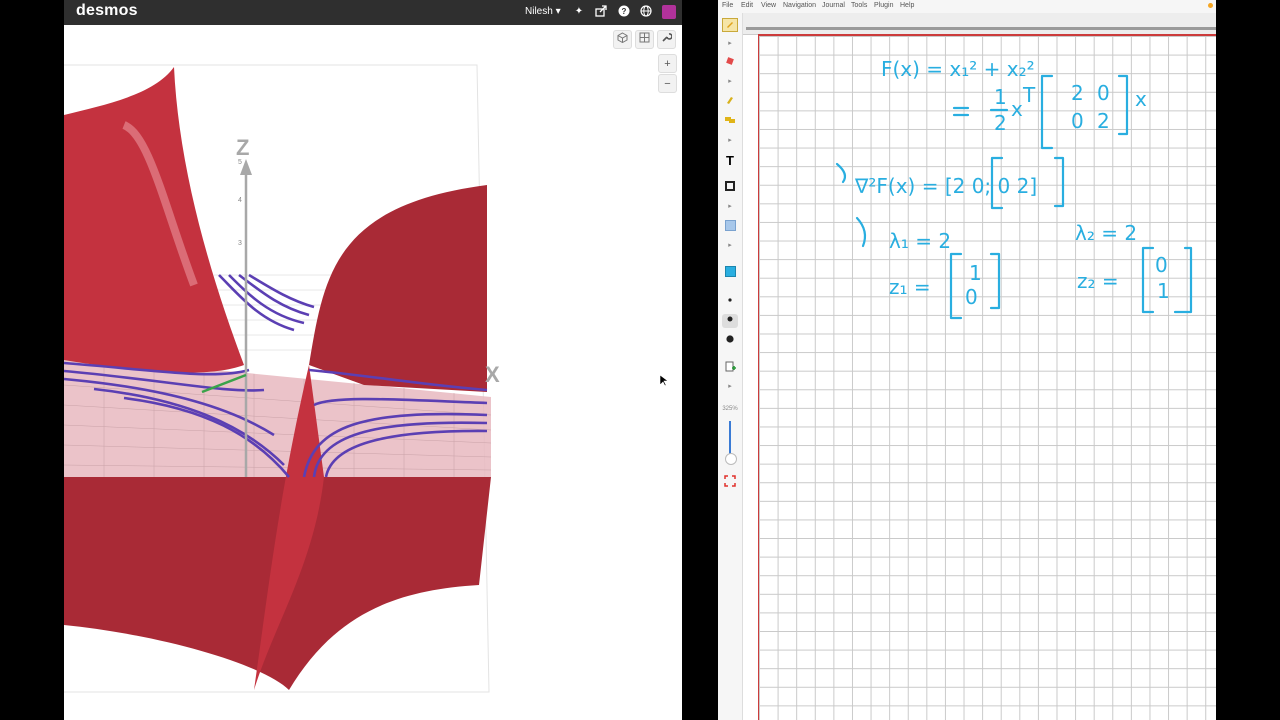  I want to click on svg-text: T, so click(1029, 95).